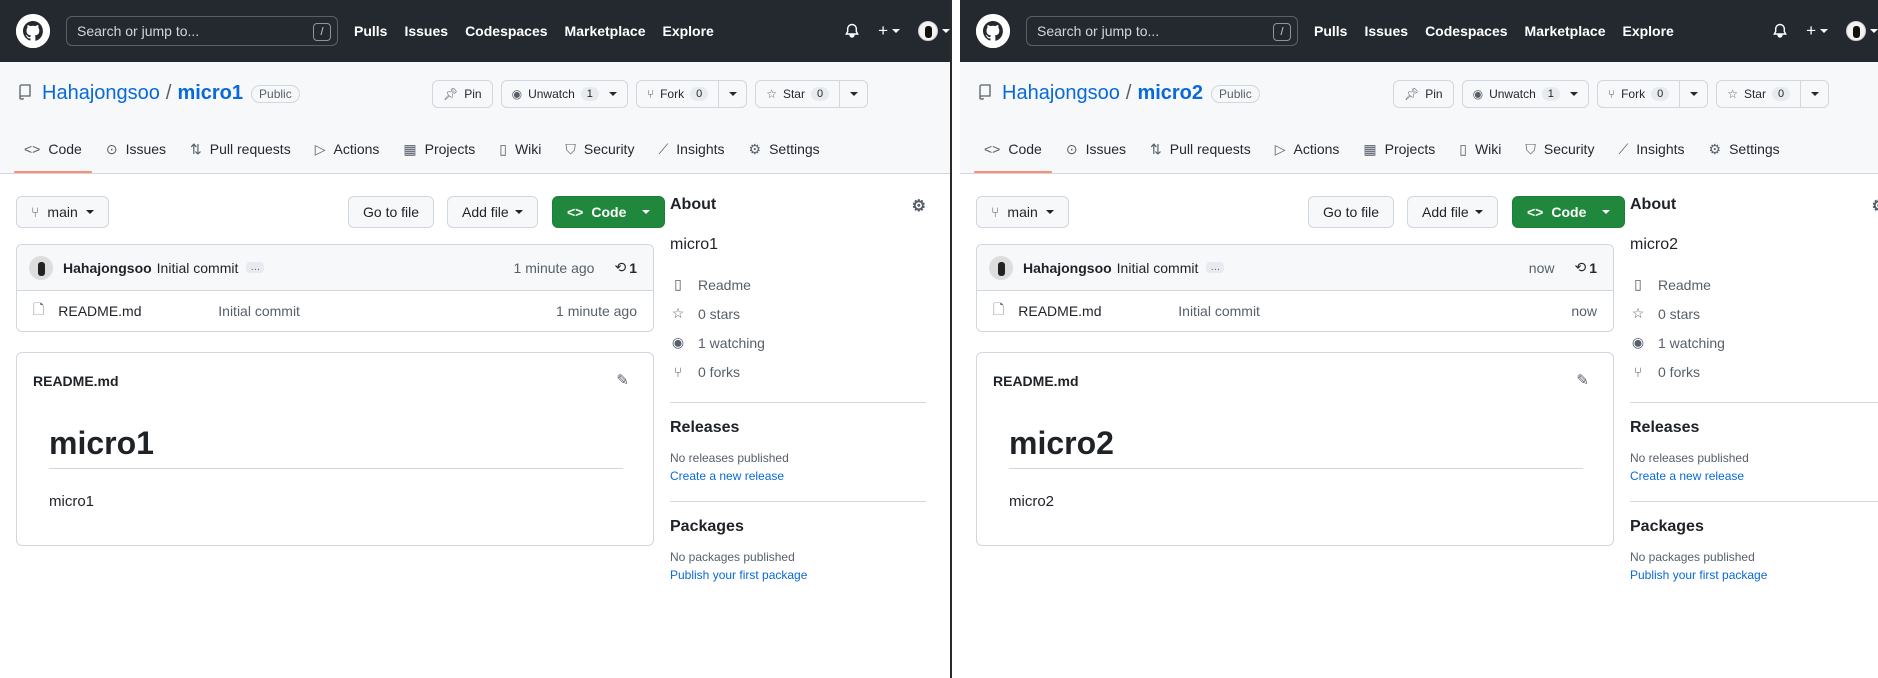 Image resolution: width=1878 pixels, height=678 pixels. Describe the element at coordinates (732, 94) in the screenshot. I see `fork-dropdown` at that location.